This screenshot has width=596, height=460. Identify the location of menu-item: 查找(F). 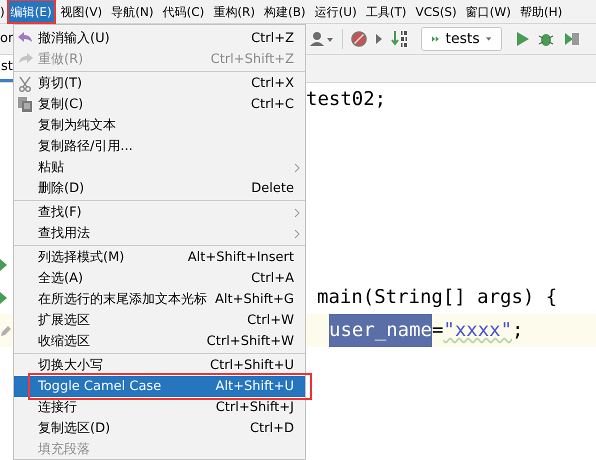
(159, 212).